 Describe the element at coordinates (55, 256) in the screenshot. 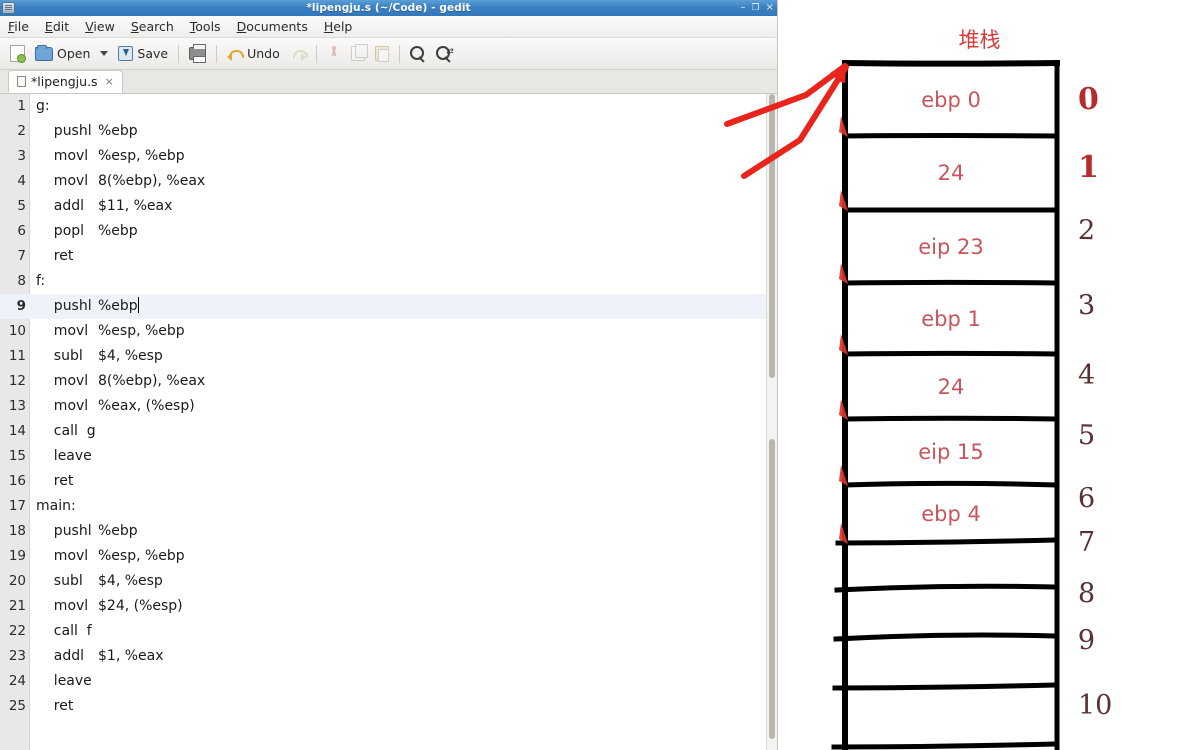

I see `instruction-mnemonic: ret` at that location.